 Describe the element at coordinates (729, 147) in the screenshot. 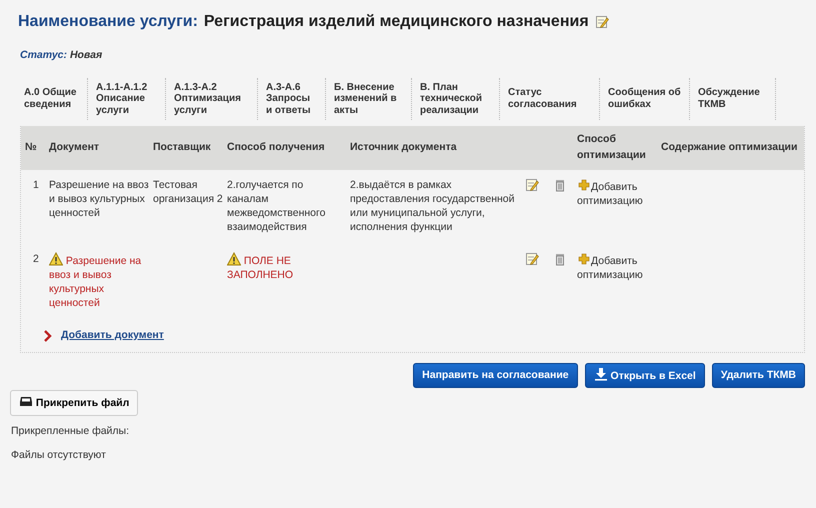

I see `column-header: Содержание оптимизации` at that location.